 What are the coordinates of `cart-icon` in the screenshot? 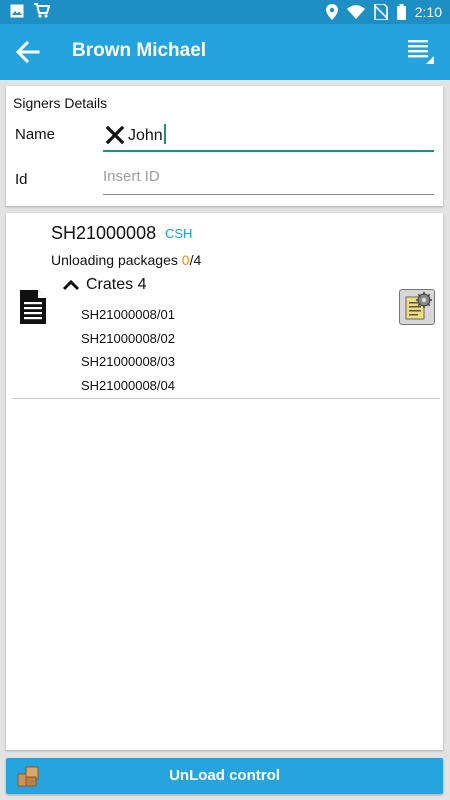 It's located at (42, 10).